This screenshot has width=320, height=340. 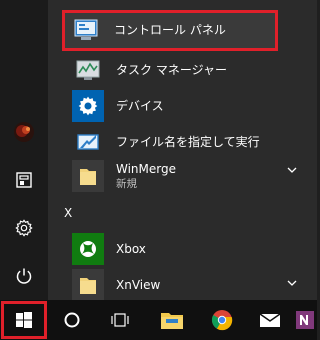 What do you see at coordinates (88, 105) in the screenshot?
I see `gear-icon` at bounding box center [88, 105].